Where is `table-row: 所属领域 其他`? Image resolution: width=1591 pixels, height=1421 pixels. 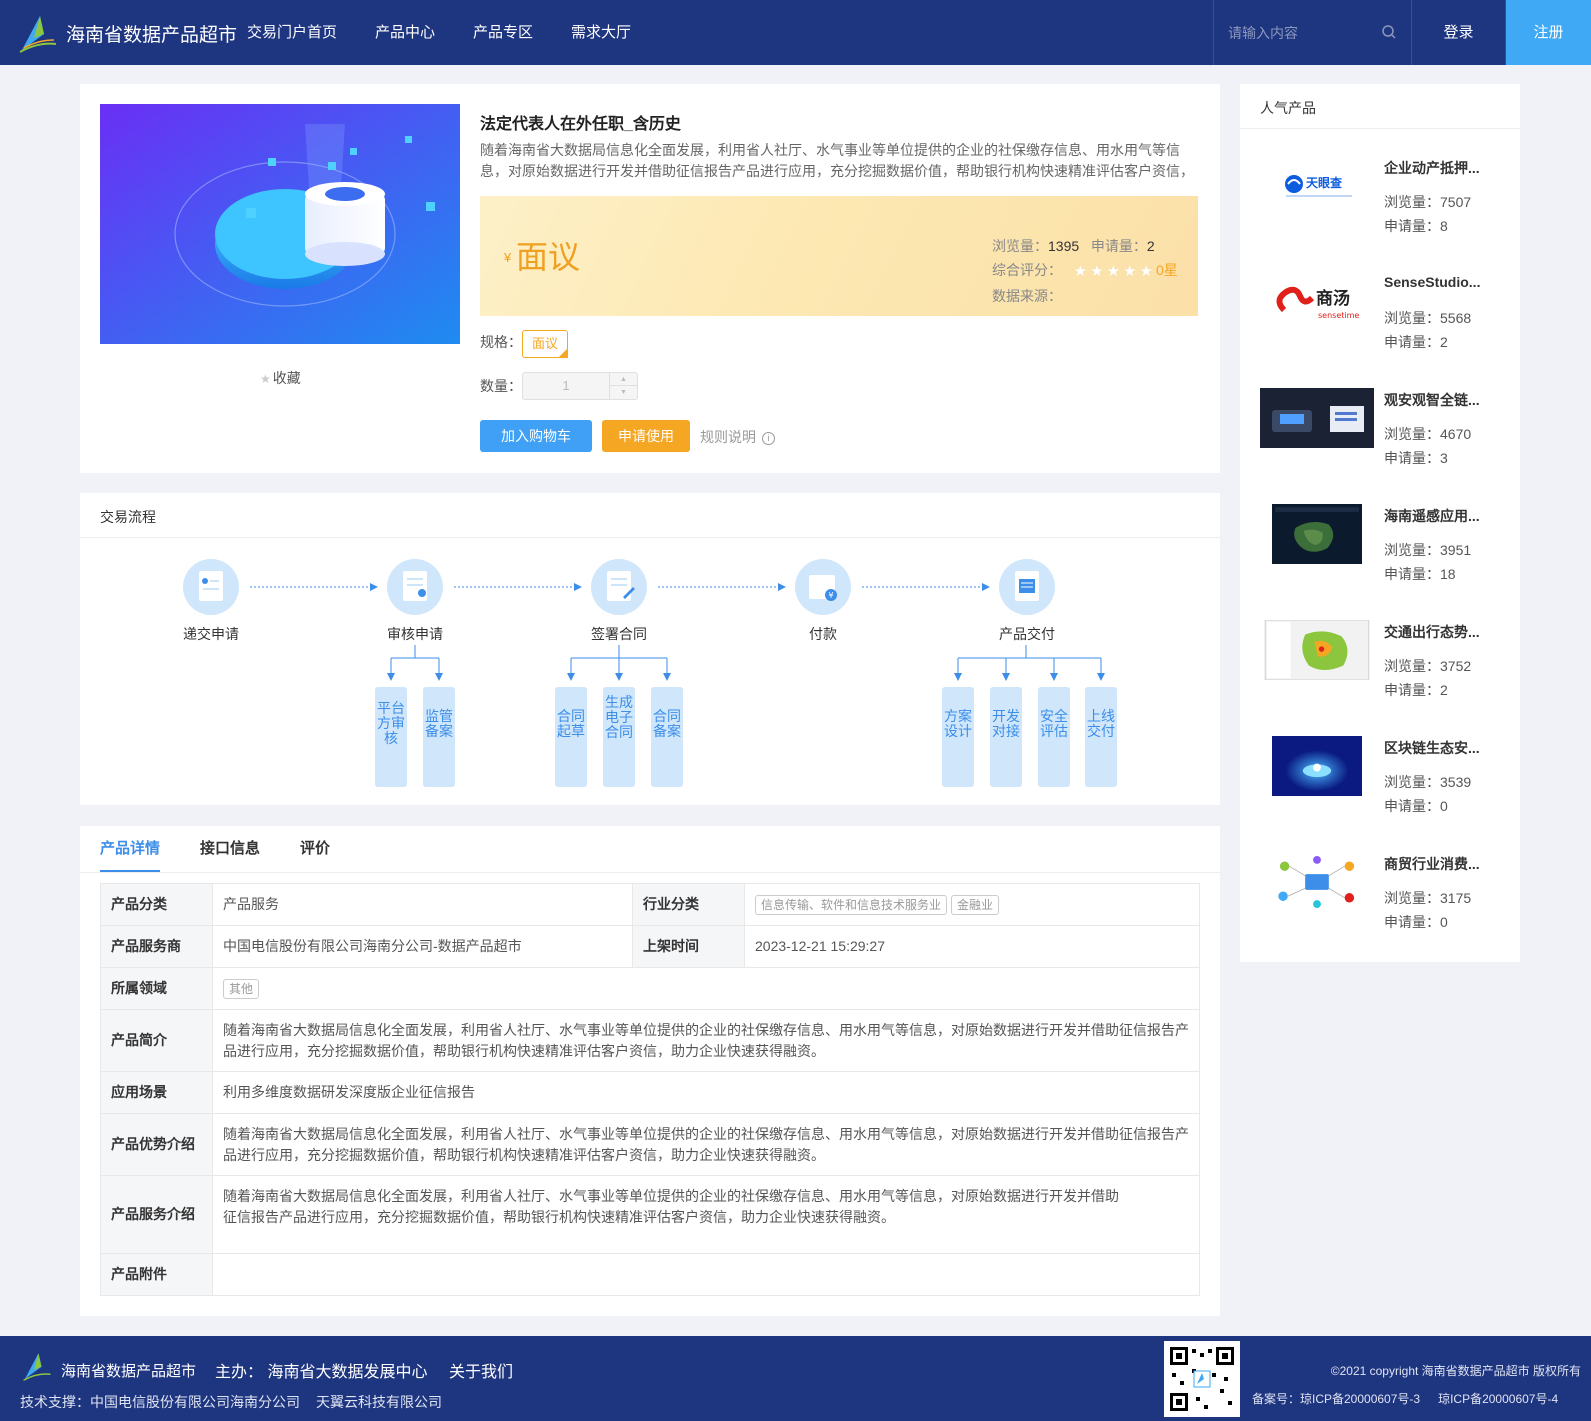
table-row: 所属领域 其他 is located at coordinates (650, 988).